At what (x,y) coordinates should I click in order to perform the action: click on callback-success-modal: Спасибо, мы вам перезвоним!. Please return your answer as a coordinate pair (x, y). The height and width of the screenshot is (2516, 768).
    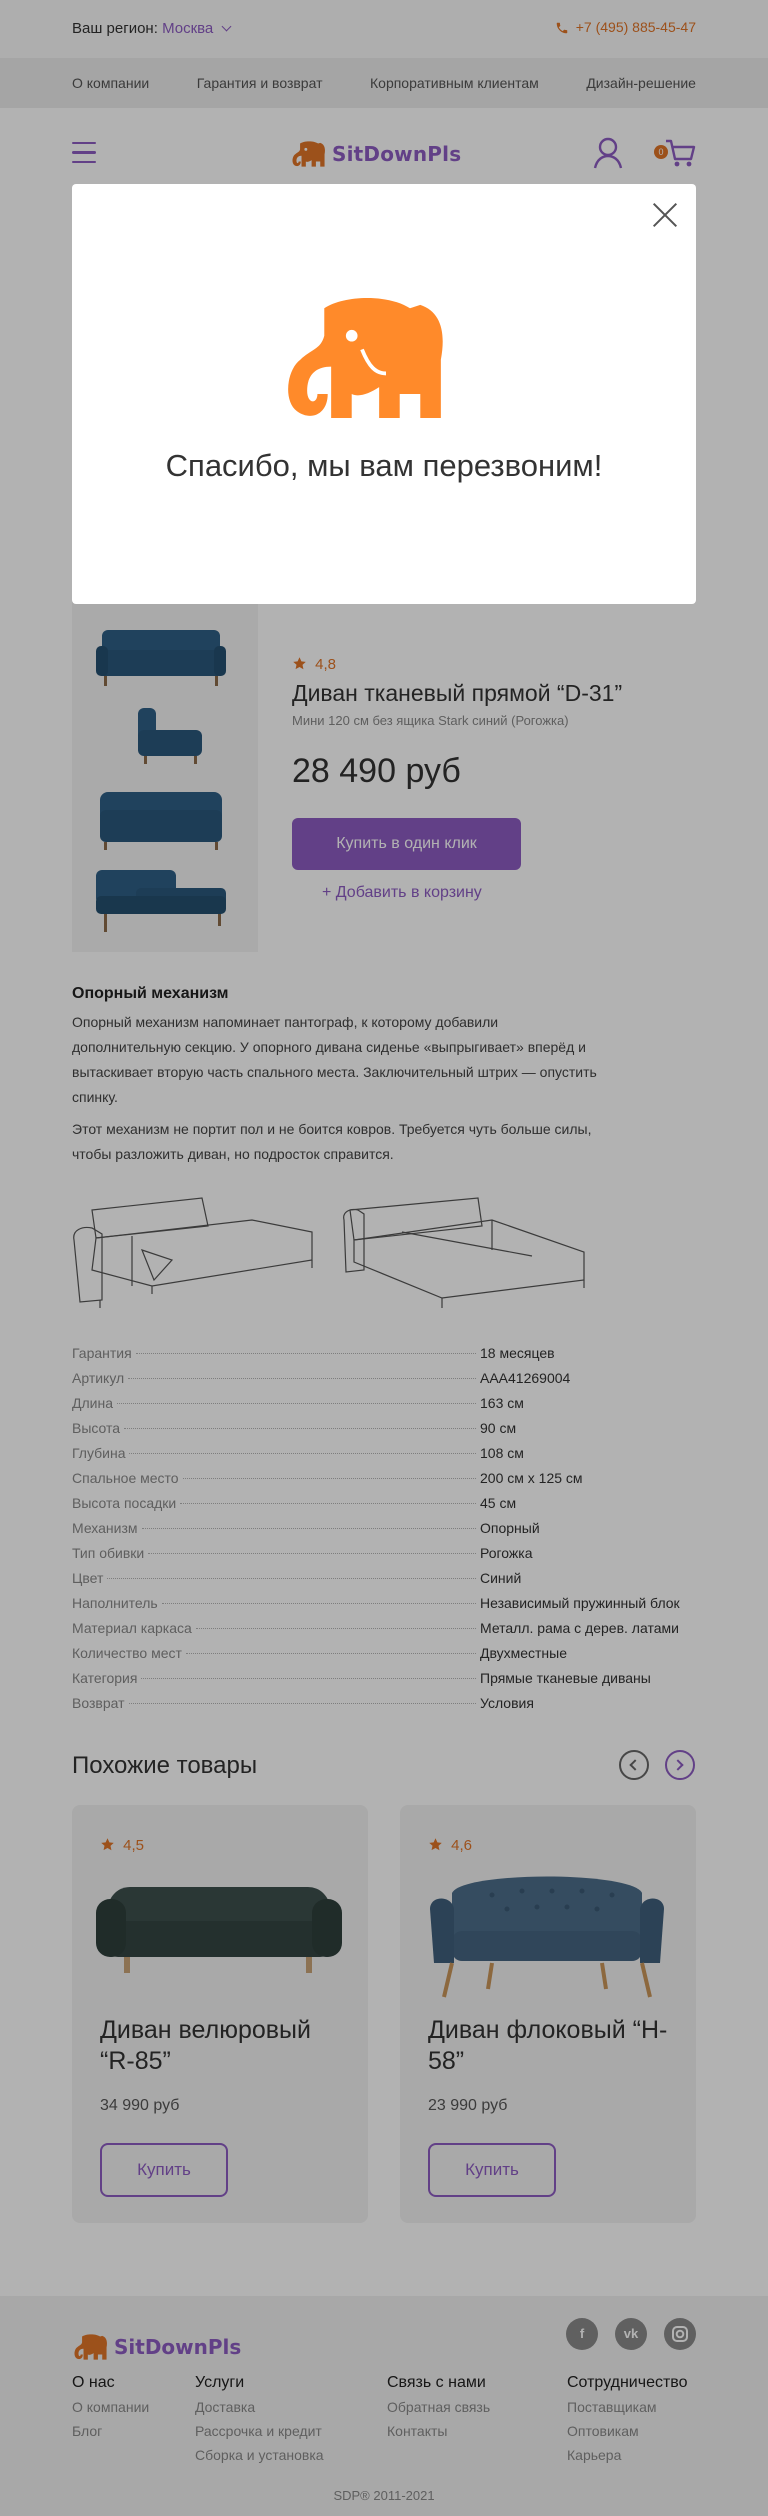
    Looking at the image, I should click on (384, 394).